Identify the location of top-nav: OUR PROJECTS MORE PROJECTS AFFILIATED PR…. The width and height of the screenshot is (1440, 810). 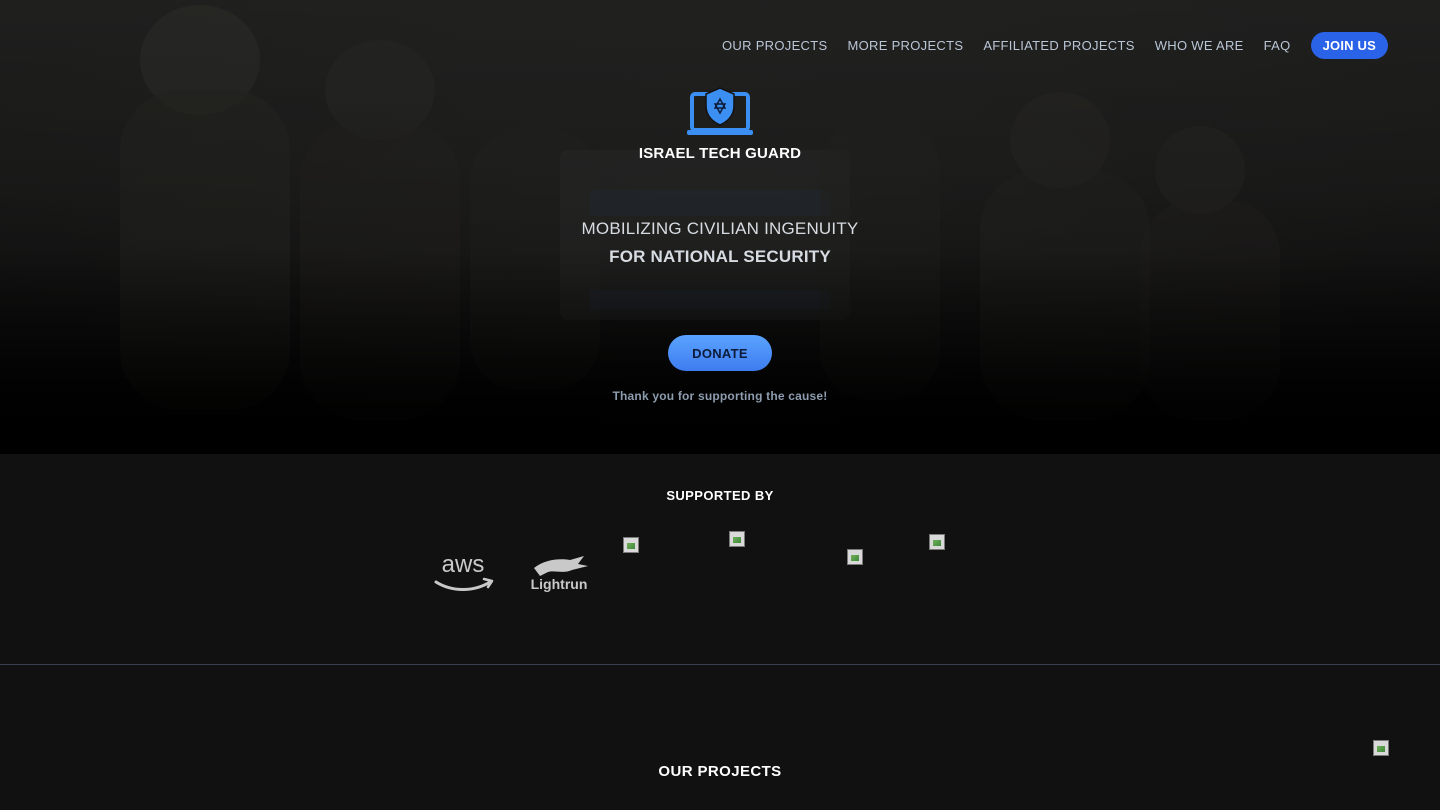
(1055, 45).